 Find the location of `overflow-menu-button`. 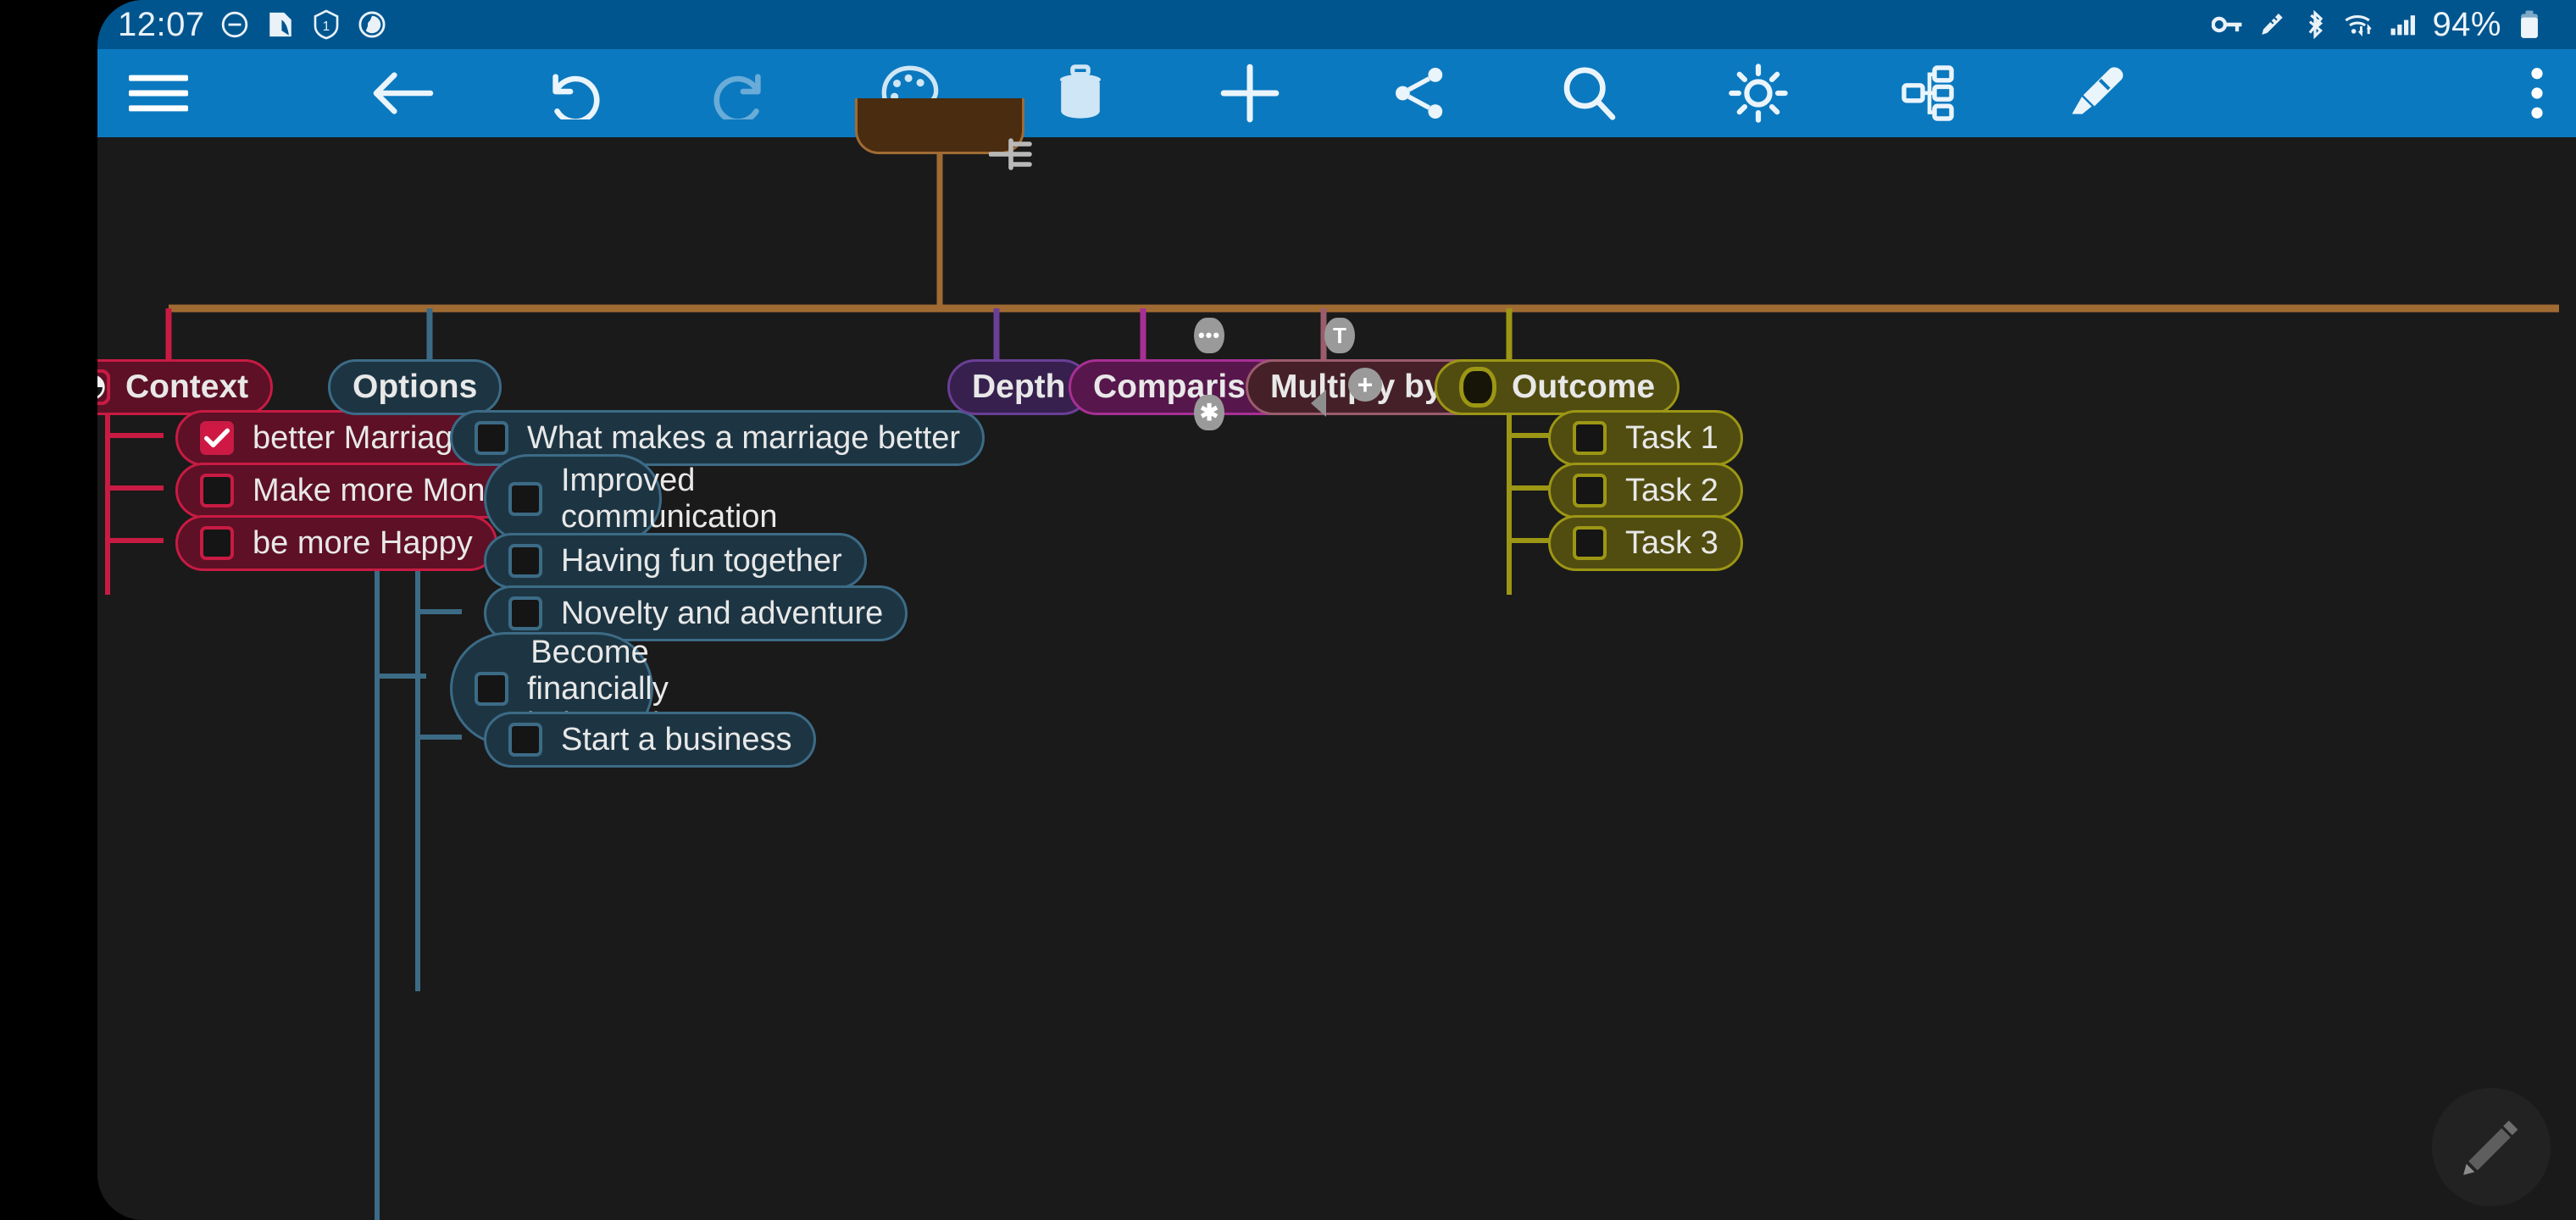

overflow-menu-button is located at coordinates (2537, 93).